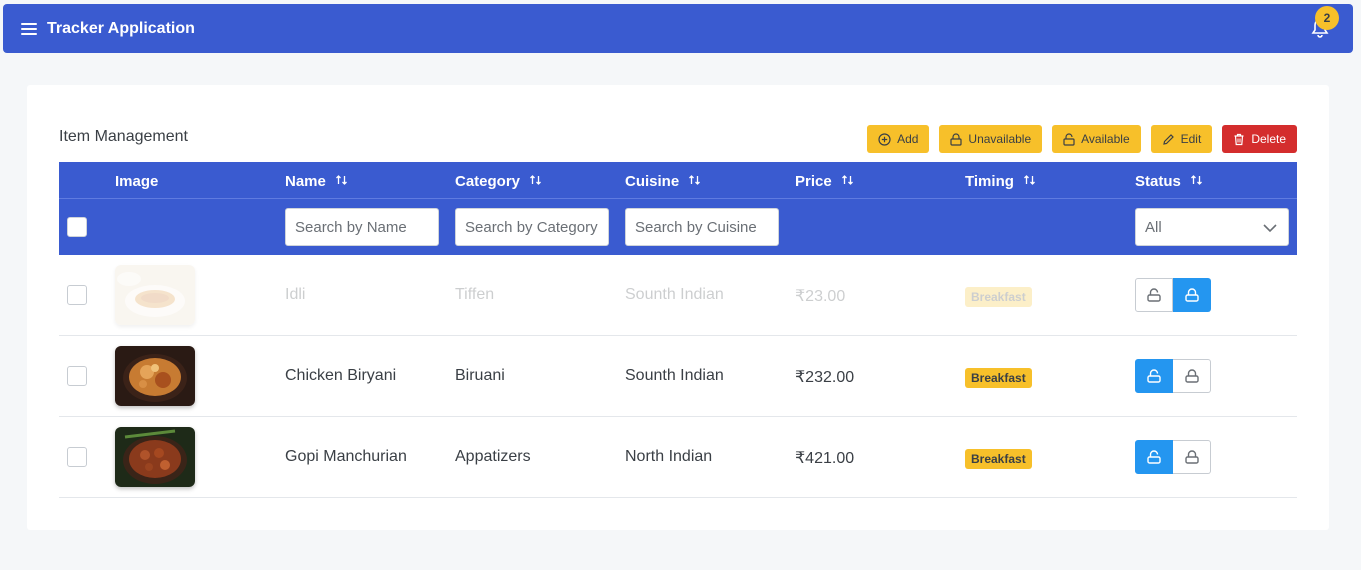 The height and width of the screenshot is (570, 1361). Describe the element at coordinates (825, 377) in the screenshot. I see `item-price: ₹232.00` at that location.